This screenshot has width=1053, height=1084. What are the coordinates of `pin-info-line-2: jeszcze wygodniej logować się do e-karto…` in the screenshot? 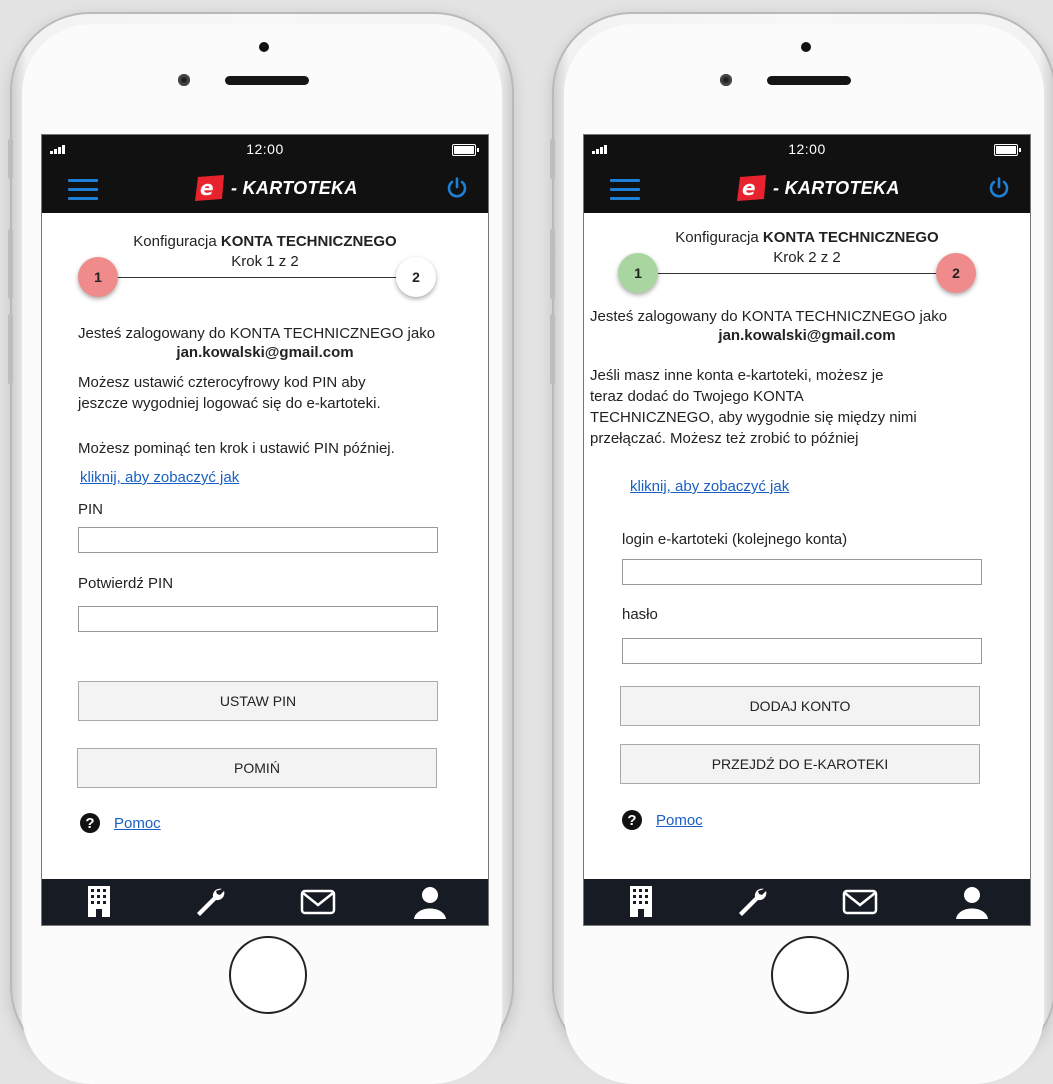 It's located at (229, 403).